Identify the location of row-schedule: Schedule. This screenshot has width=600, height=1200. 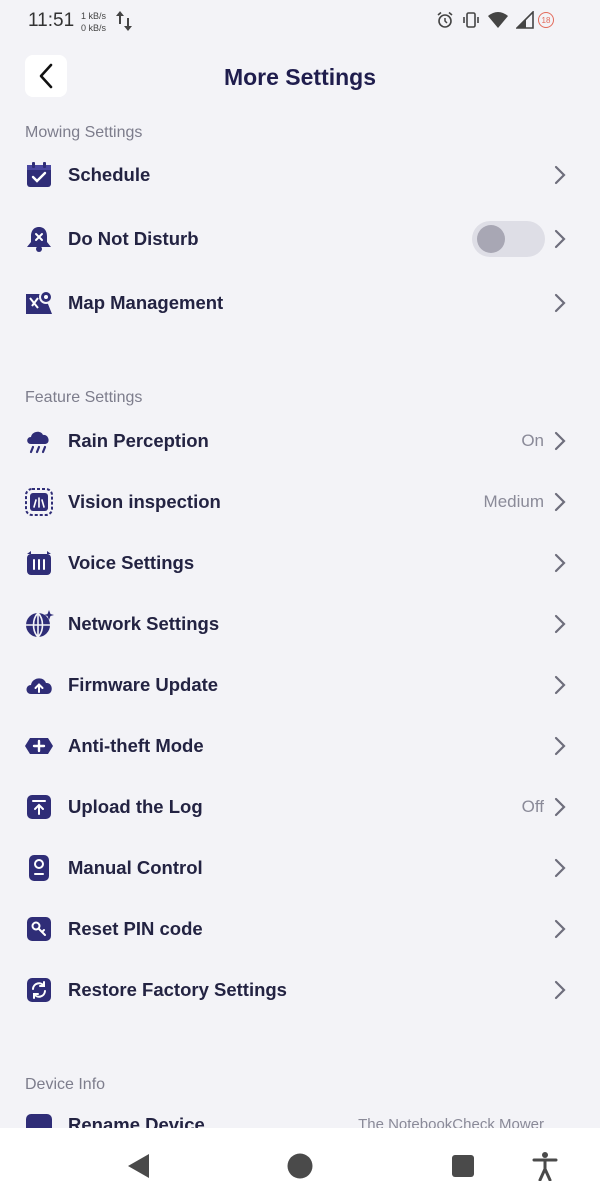
(300, 175).